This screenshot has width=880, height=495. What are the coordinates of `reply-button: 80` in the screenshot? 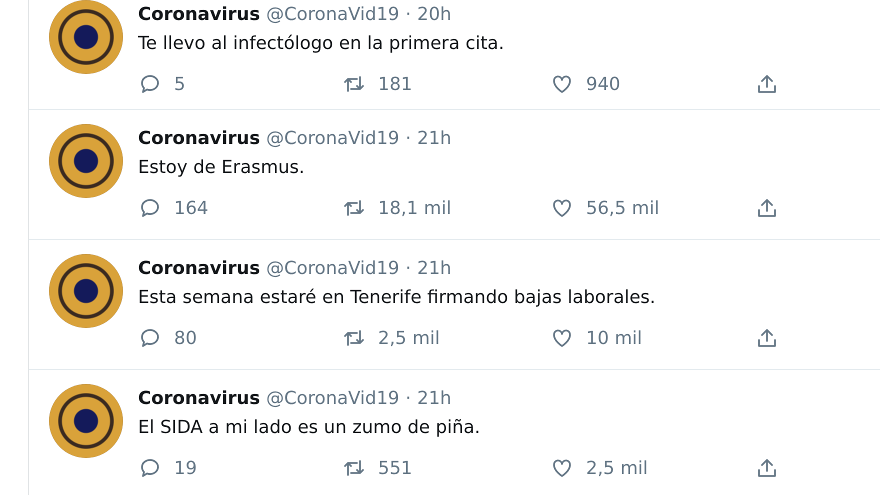 It's located at (167, 338).